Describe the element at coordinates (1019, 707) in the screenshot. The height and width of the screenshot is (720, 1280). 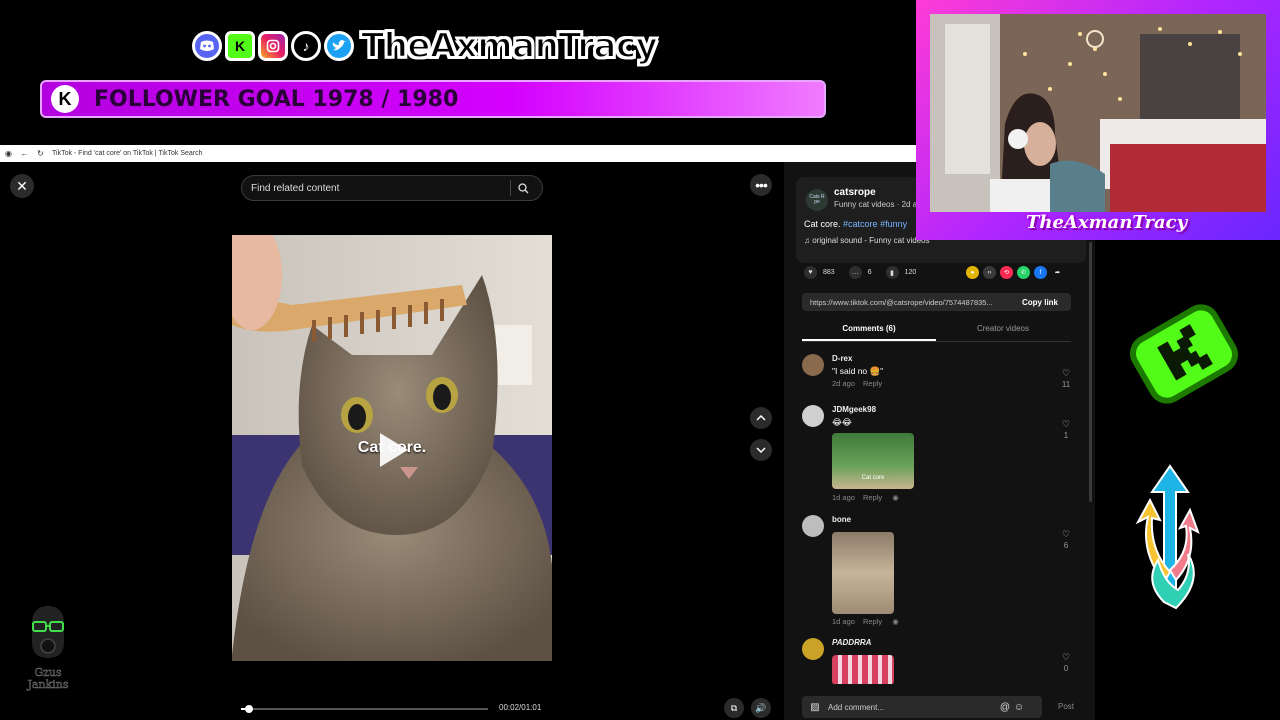
I see `emoji-icon: ☺` at that location.